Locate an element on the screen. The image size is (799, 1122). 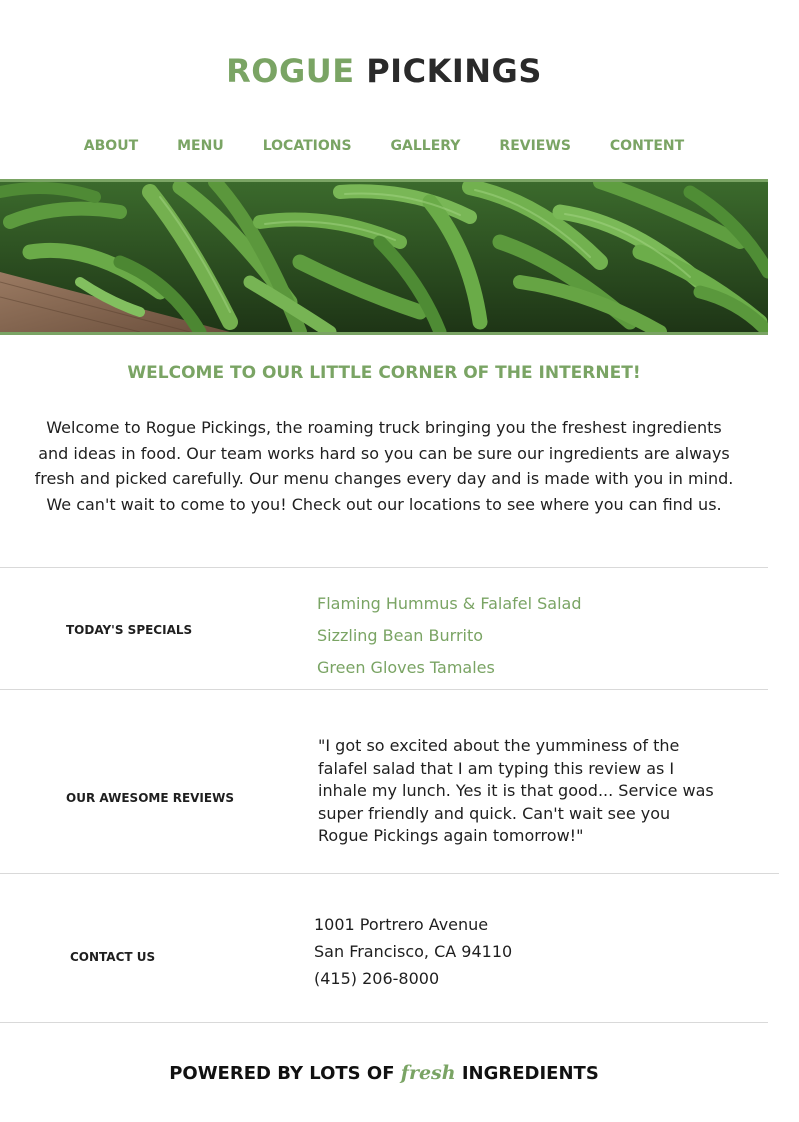
address-line-2: San Francisco, CA 94110 is located at coordinates (413, 951).